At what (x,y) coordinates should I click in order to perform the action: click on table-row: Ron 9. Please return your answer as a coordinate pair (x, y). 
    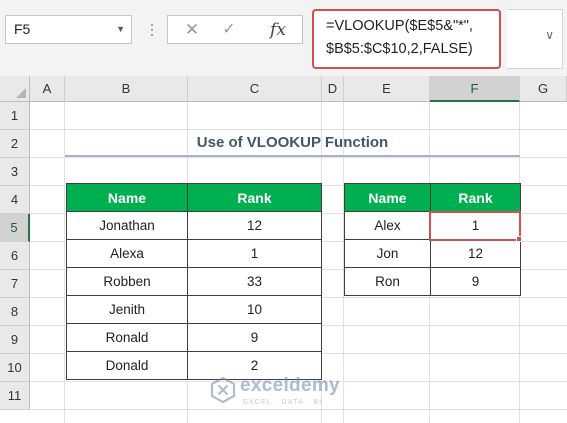
    Looking at the image, I should click on (432, 281).